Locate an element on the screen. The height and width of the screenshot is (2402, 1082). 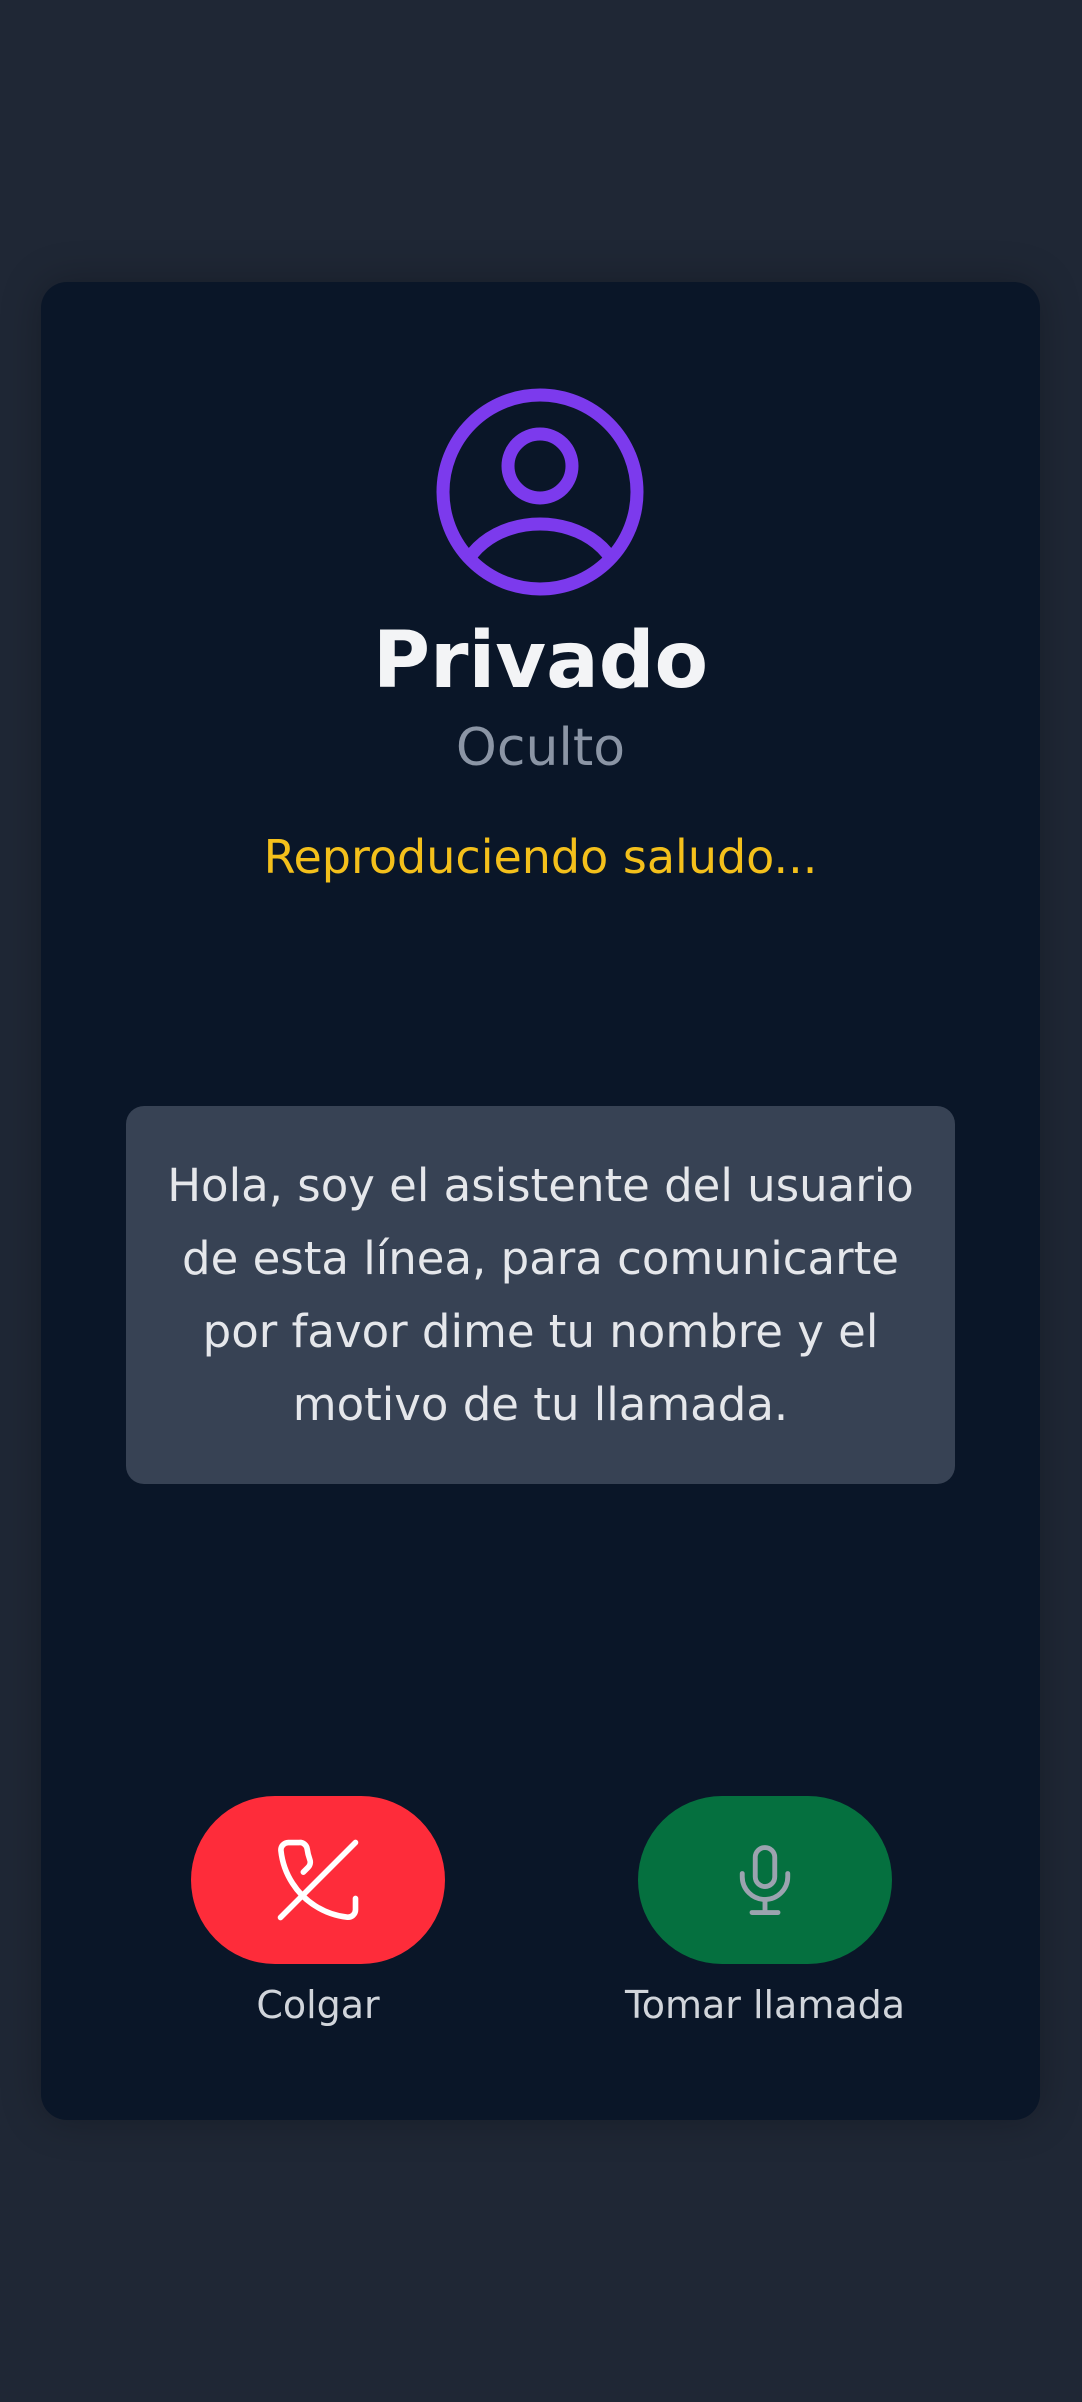
hangup-action: Colgar is located at coordinates (318, 1910).